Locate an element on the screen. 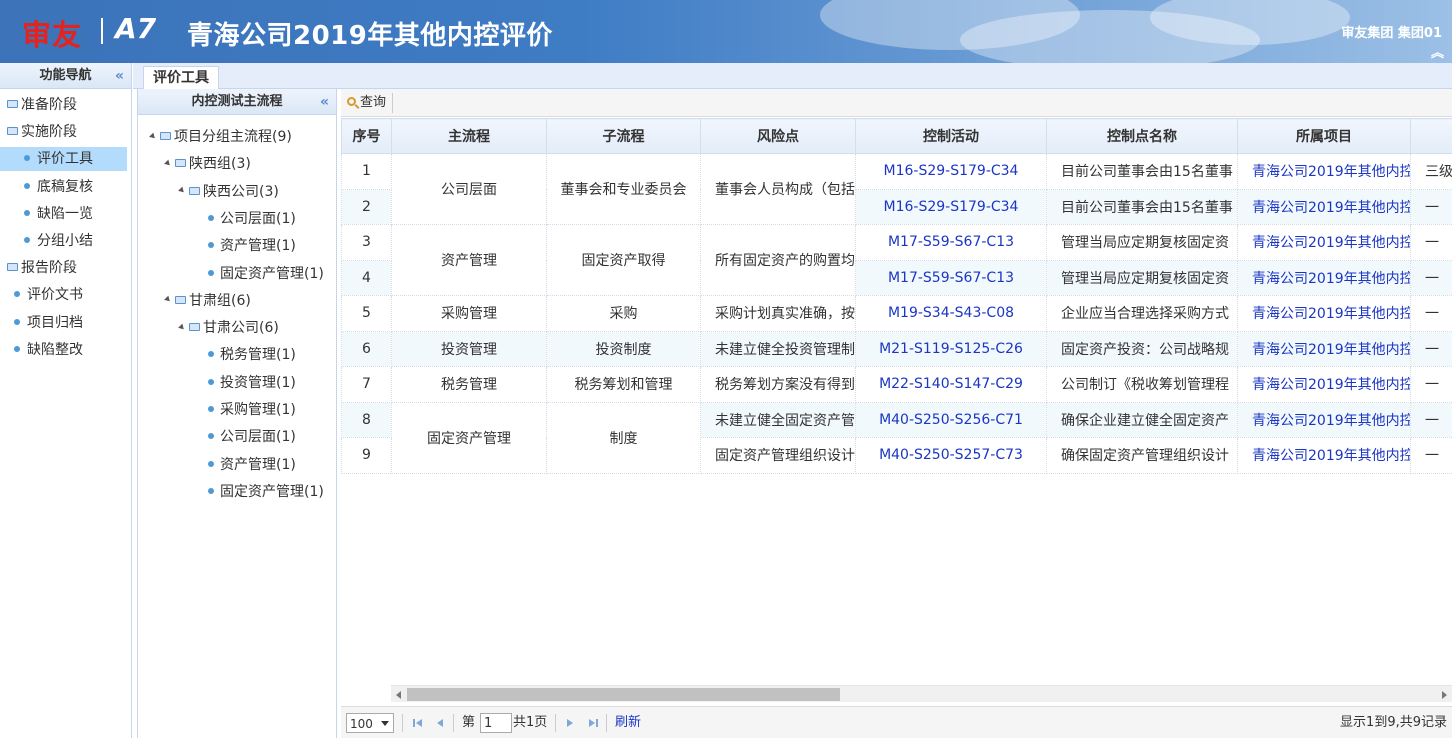 The height and width of the screenshot is (738, 1452). tree-node: 采购管理(1) is located at coordinates (252, 410).